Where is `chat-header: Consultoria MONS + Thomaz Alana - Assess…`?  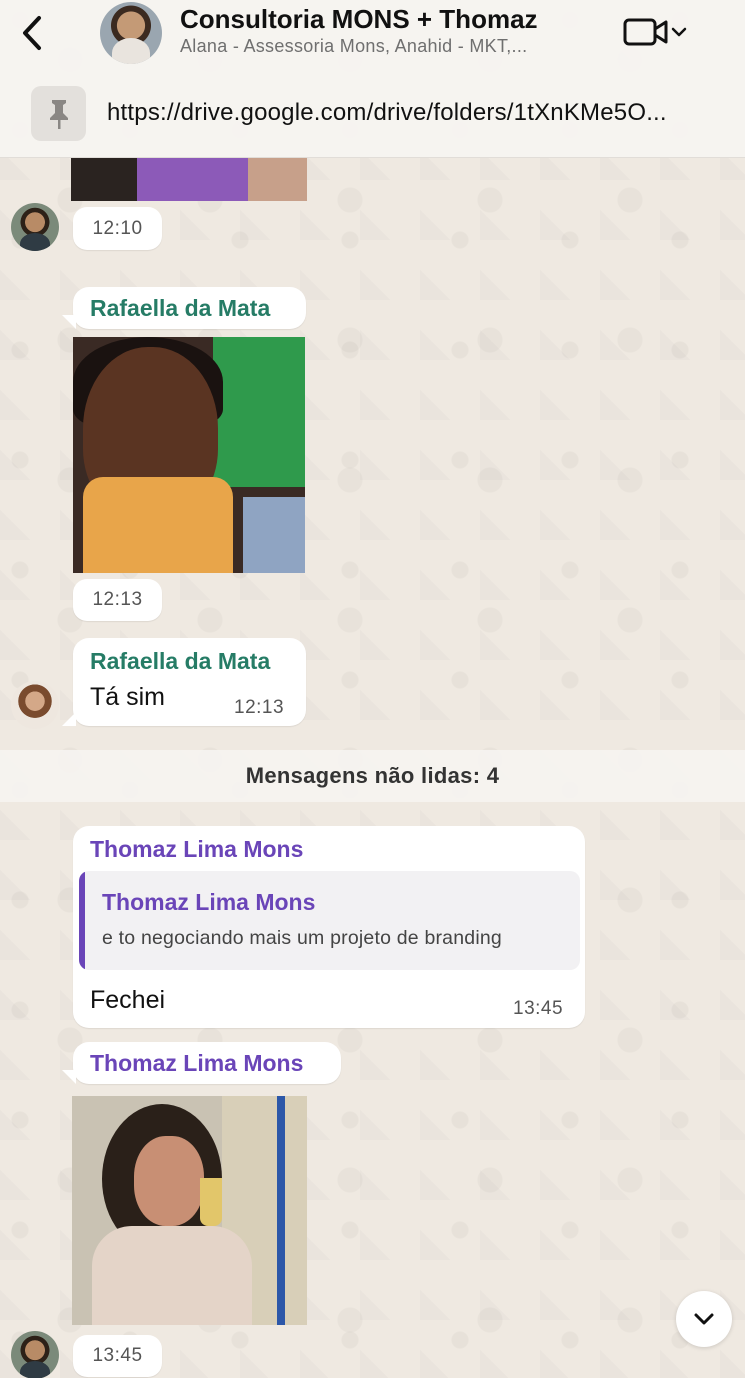 chat-header: Consultoria MONS + Thomaz Alana - Assess… is located at coordinates (372, 79).